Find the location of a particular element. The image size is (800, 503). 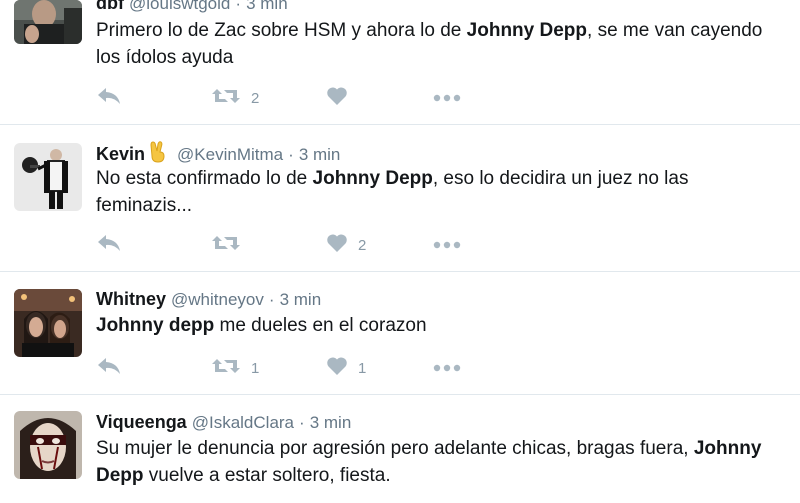

retweet-button is located at coordinates (226, 245).